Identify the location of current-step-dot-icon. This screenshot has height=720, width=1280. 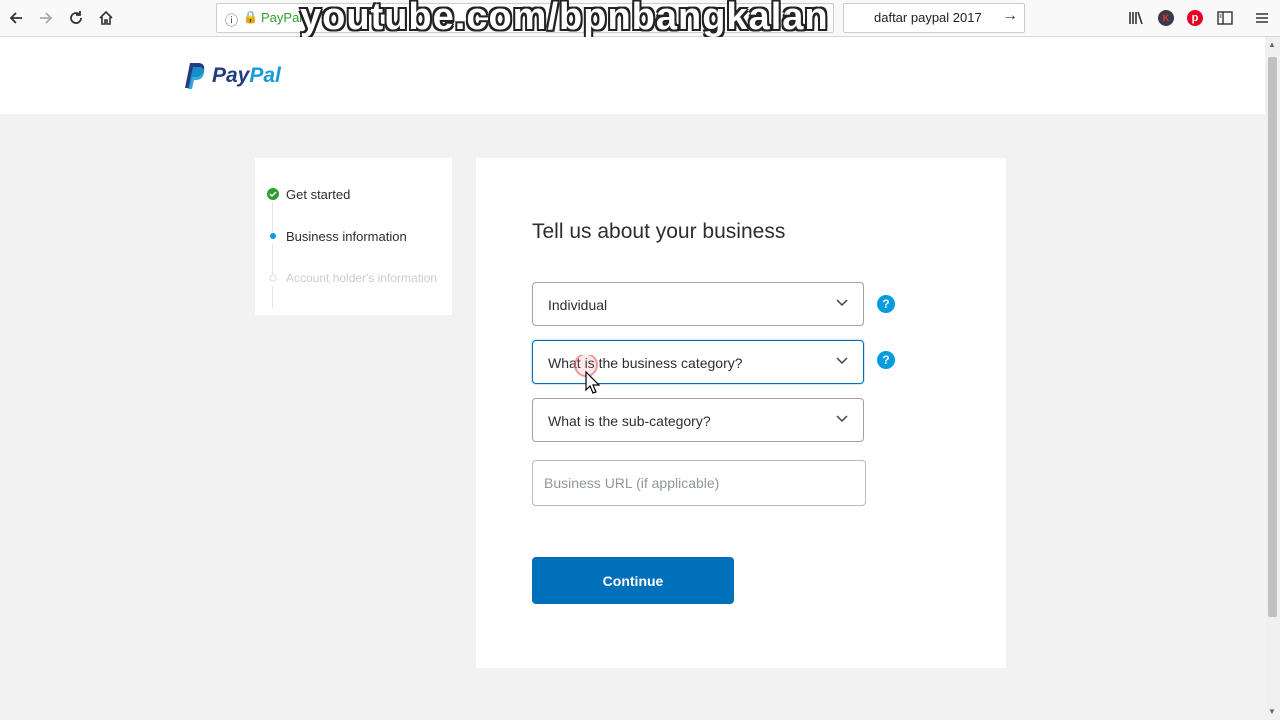
(273, 236).